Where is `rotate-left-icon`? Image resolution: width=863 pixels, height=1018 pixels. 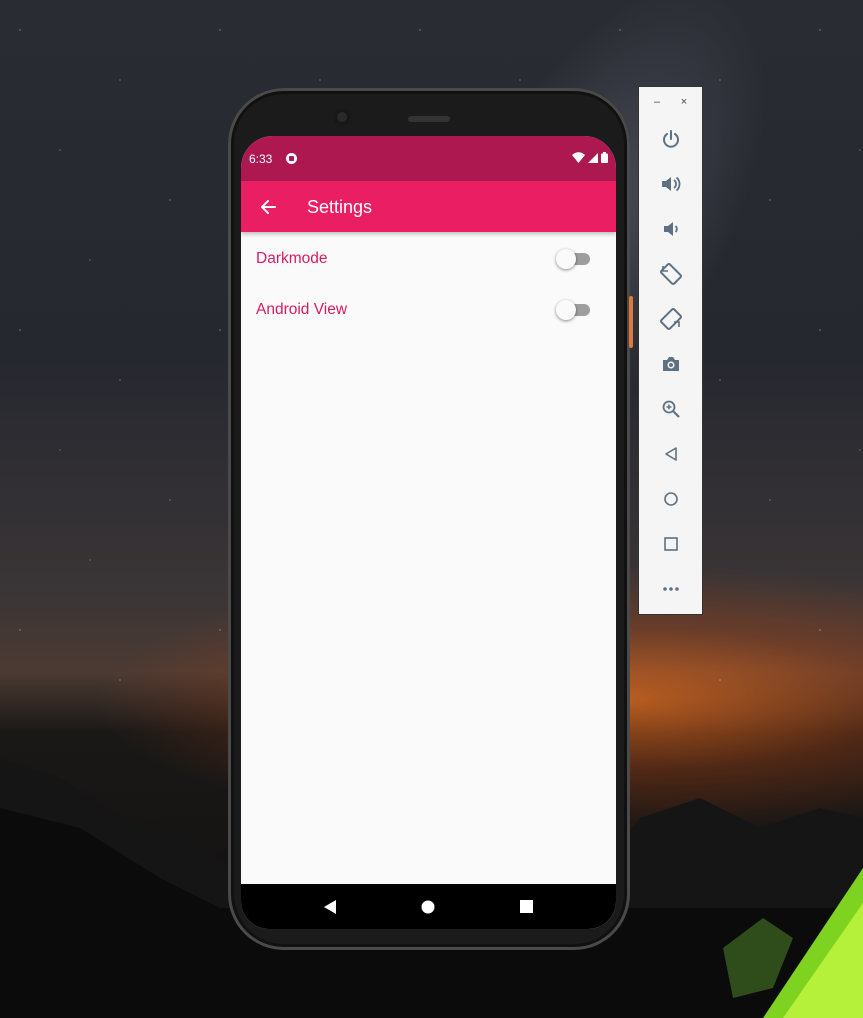
rotate-left-icon is located at coordinates (671, 274).